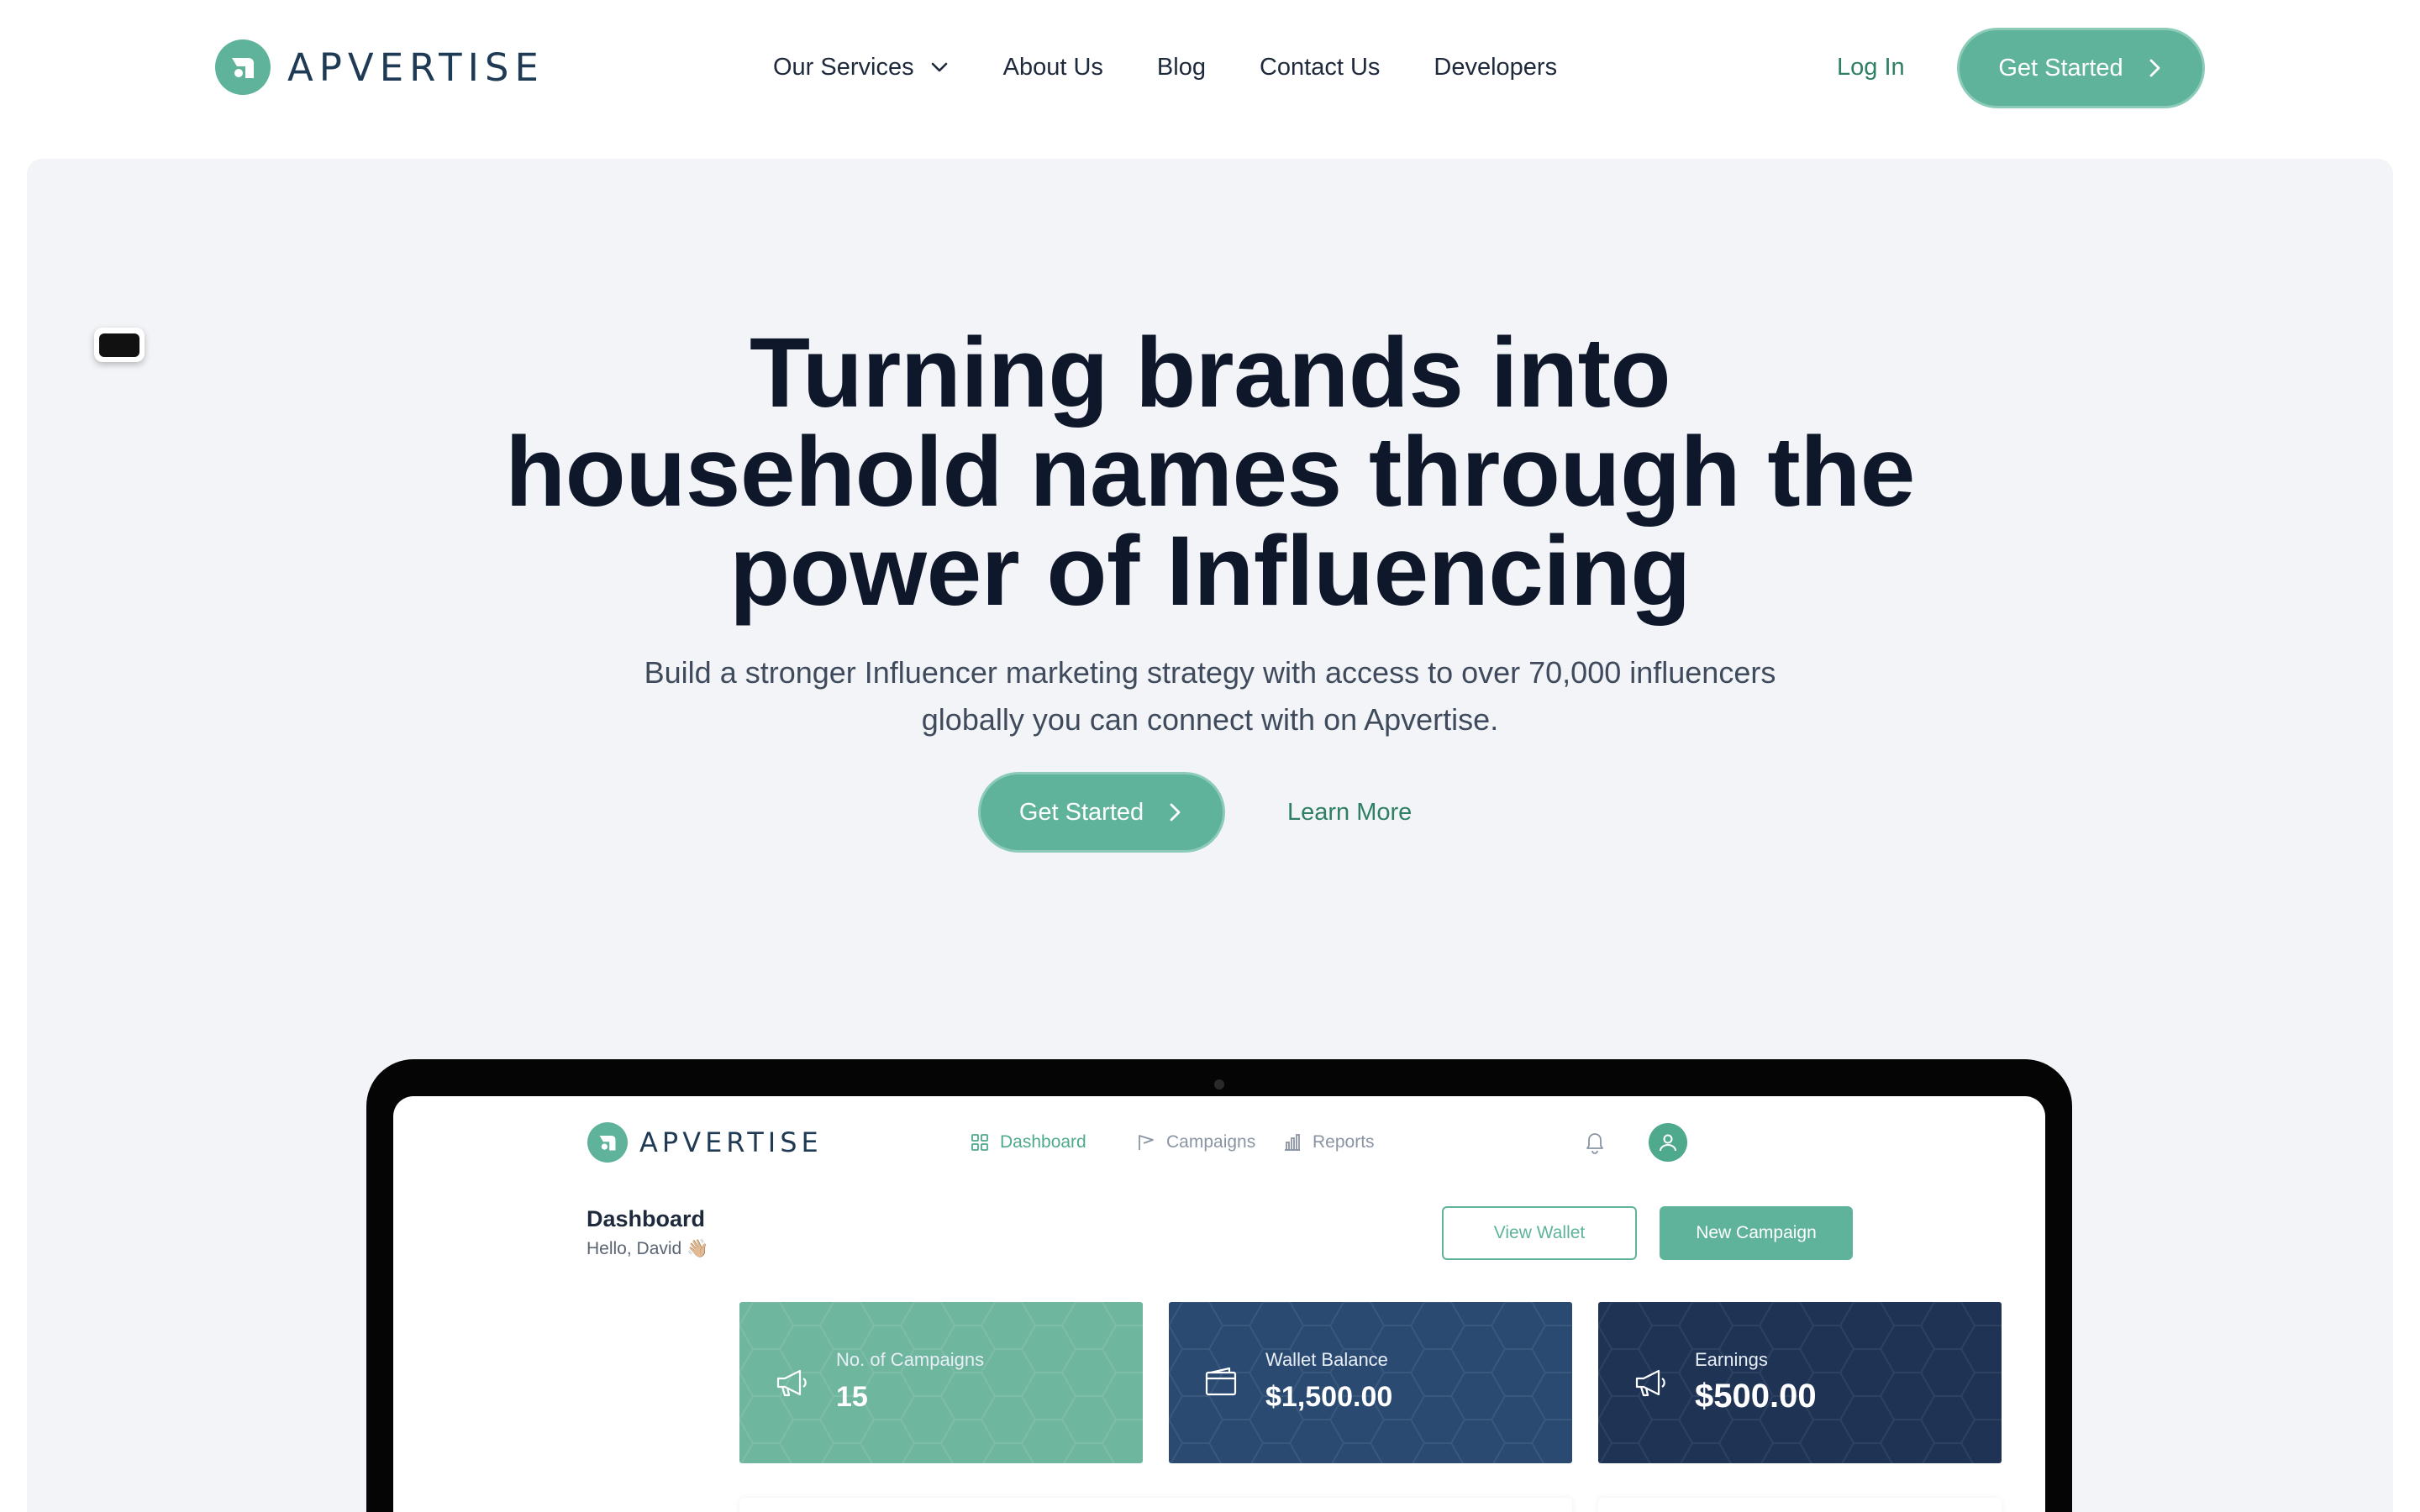 The height and width of the screenshot is (1512, 2420). What do you see at coordinates (1871, 67) in the screenshot?
I see `login-link: Log In` at bounding box center [1871, 67].